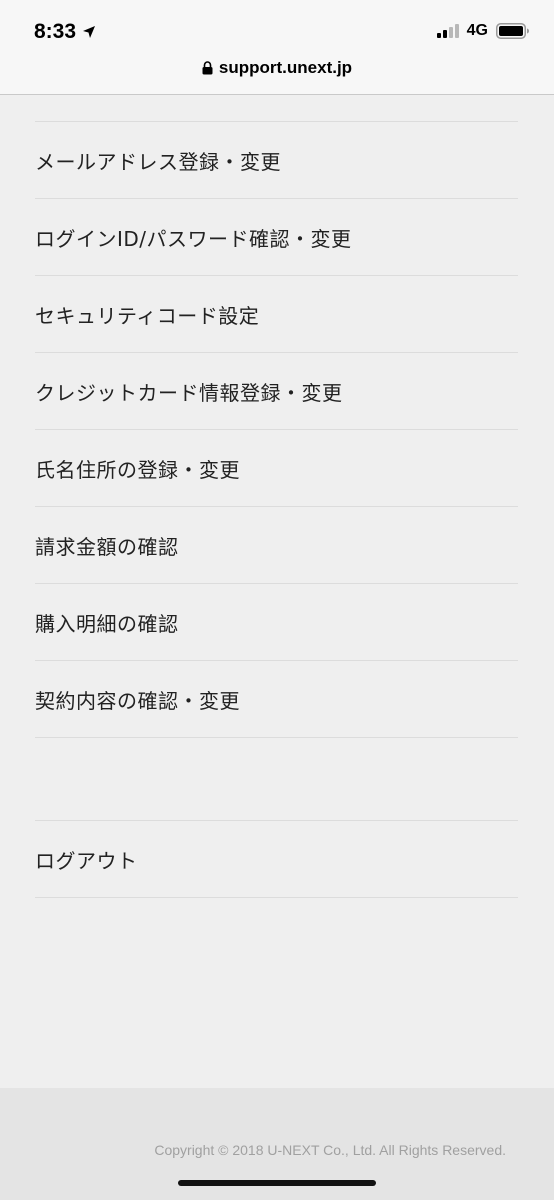 This screenshot has height=1200, width=554. What do you see at coordinates (158, 161) in the screenshot?
I see `menu-item-label: メールアドレス登録・変更` at bounding box center [158, 161].